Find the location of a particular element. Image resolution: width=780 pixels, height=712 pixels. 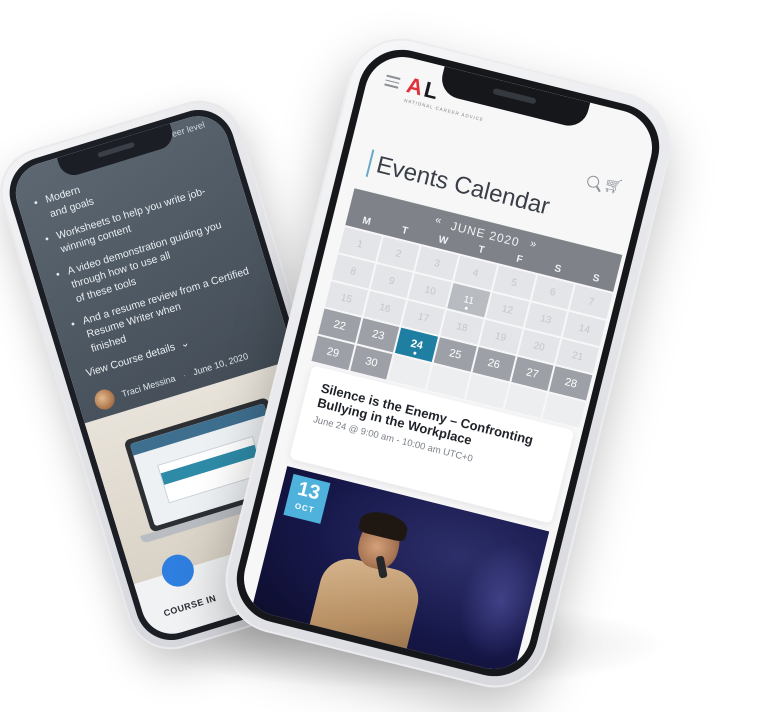

author-name: Traci Messina is located at coordinates (148, 386).